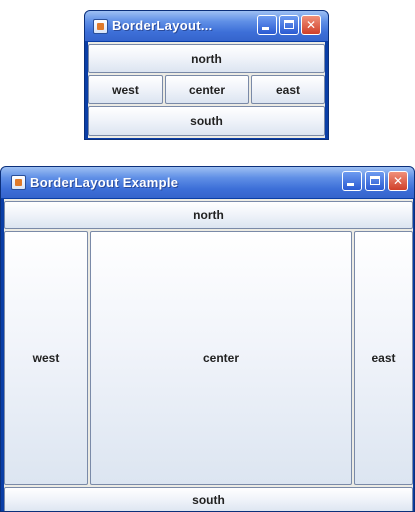  I want to click on large-window-title: BorderLayout Example, so click(104, 182).